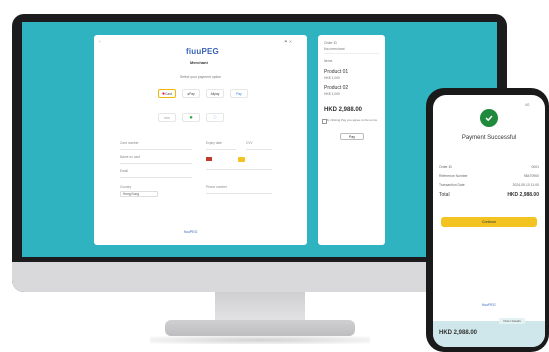 Image resolution: width=549 pixels, height=352 pixels. I want to click on phone-number-input, so click(239, 193).